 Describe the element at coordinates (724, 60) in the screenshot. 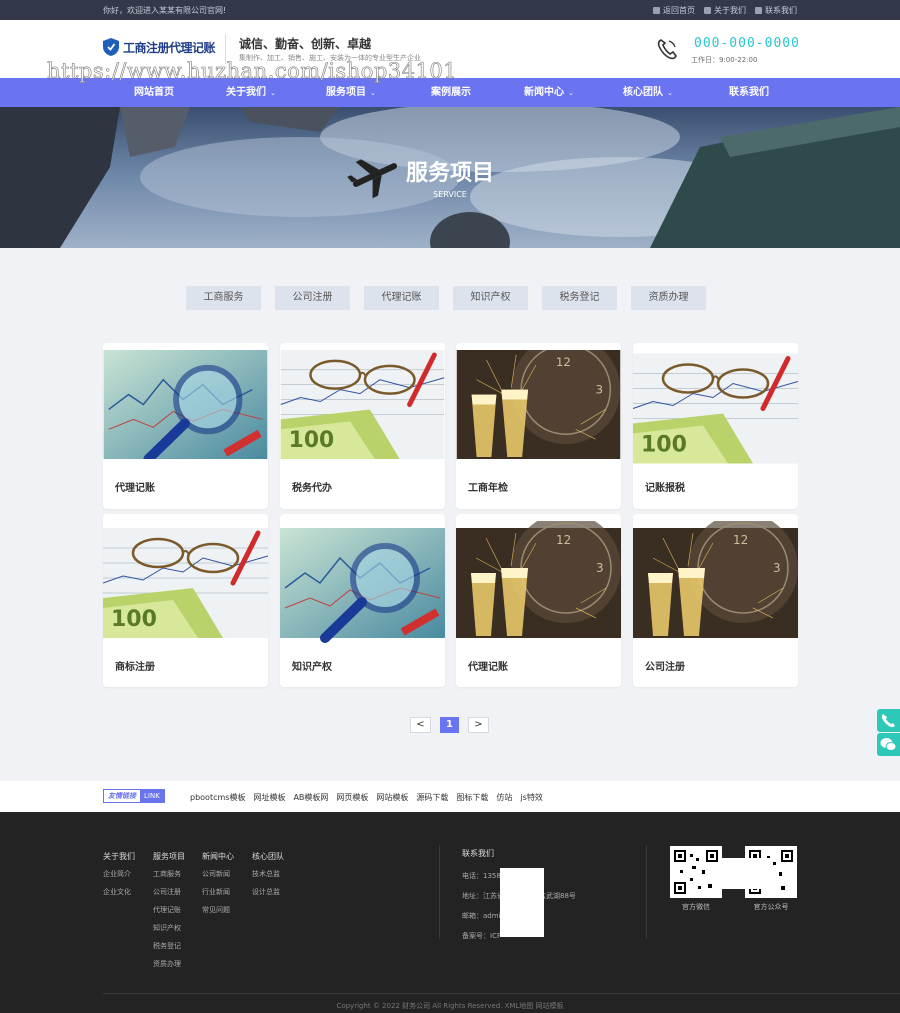

I see `work-hours: 工作日：9:00-22:00` at that location.